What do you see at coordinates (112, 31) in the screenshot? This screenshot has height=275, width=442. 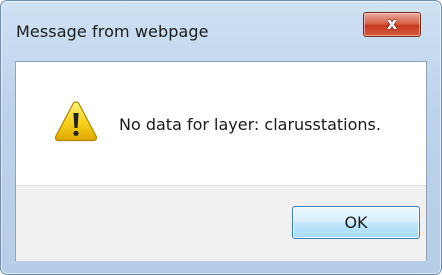 I see `window-title: Message from webpage` at bounding box center [112, 31].